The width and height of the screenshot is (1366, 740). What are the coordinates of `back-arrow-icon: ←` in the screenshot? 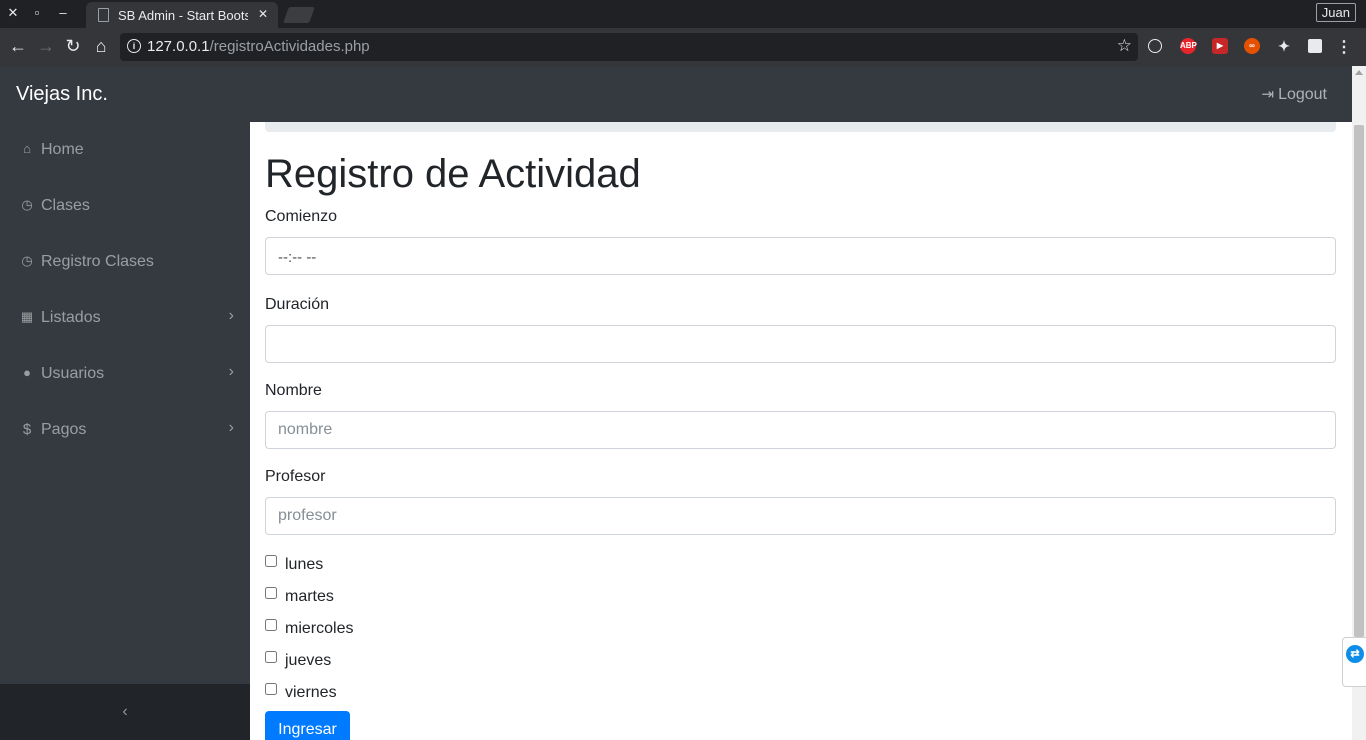 It's located at (18, 46).